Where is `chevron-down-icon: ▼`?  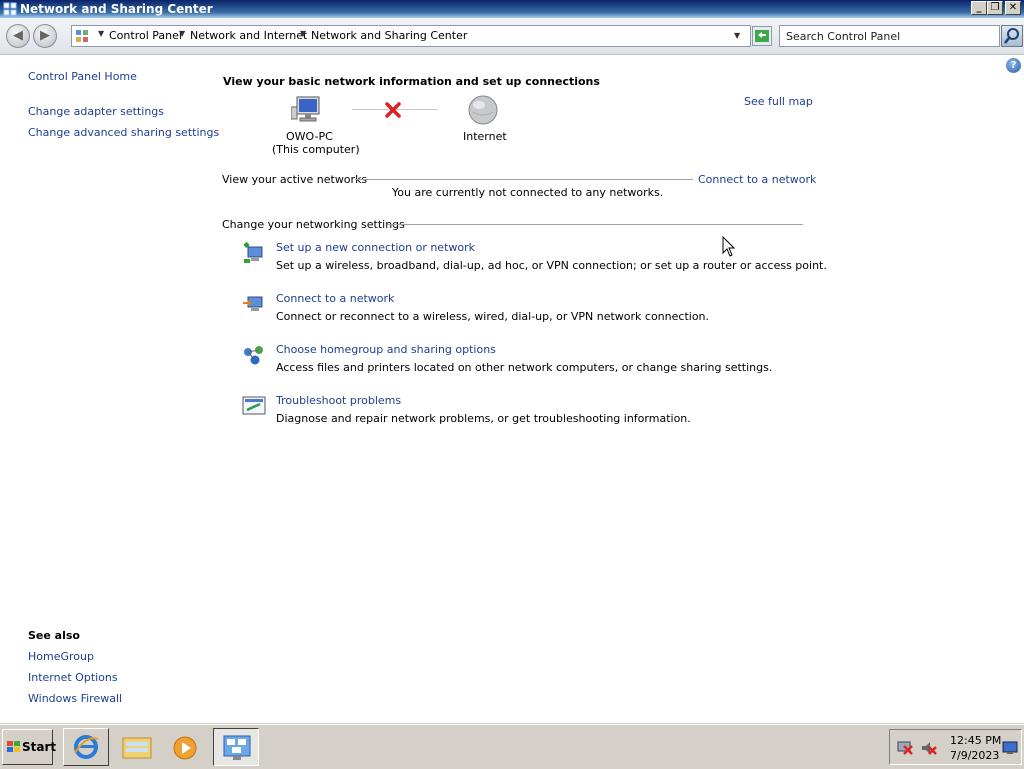 chevron-down-icon: ▼ is located at coordinates (737, 35).